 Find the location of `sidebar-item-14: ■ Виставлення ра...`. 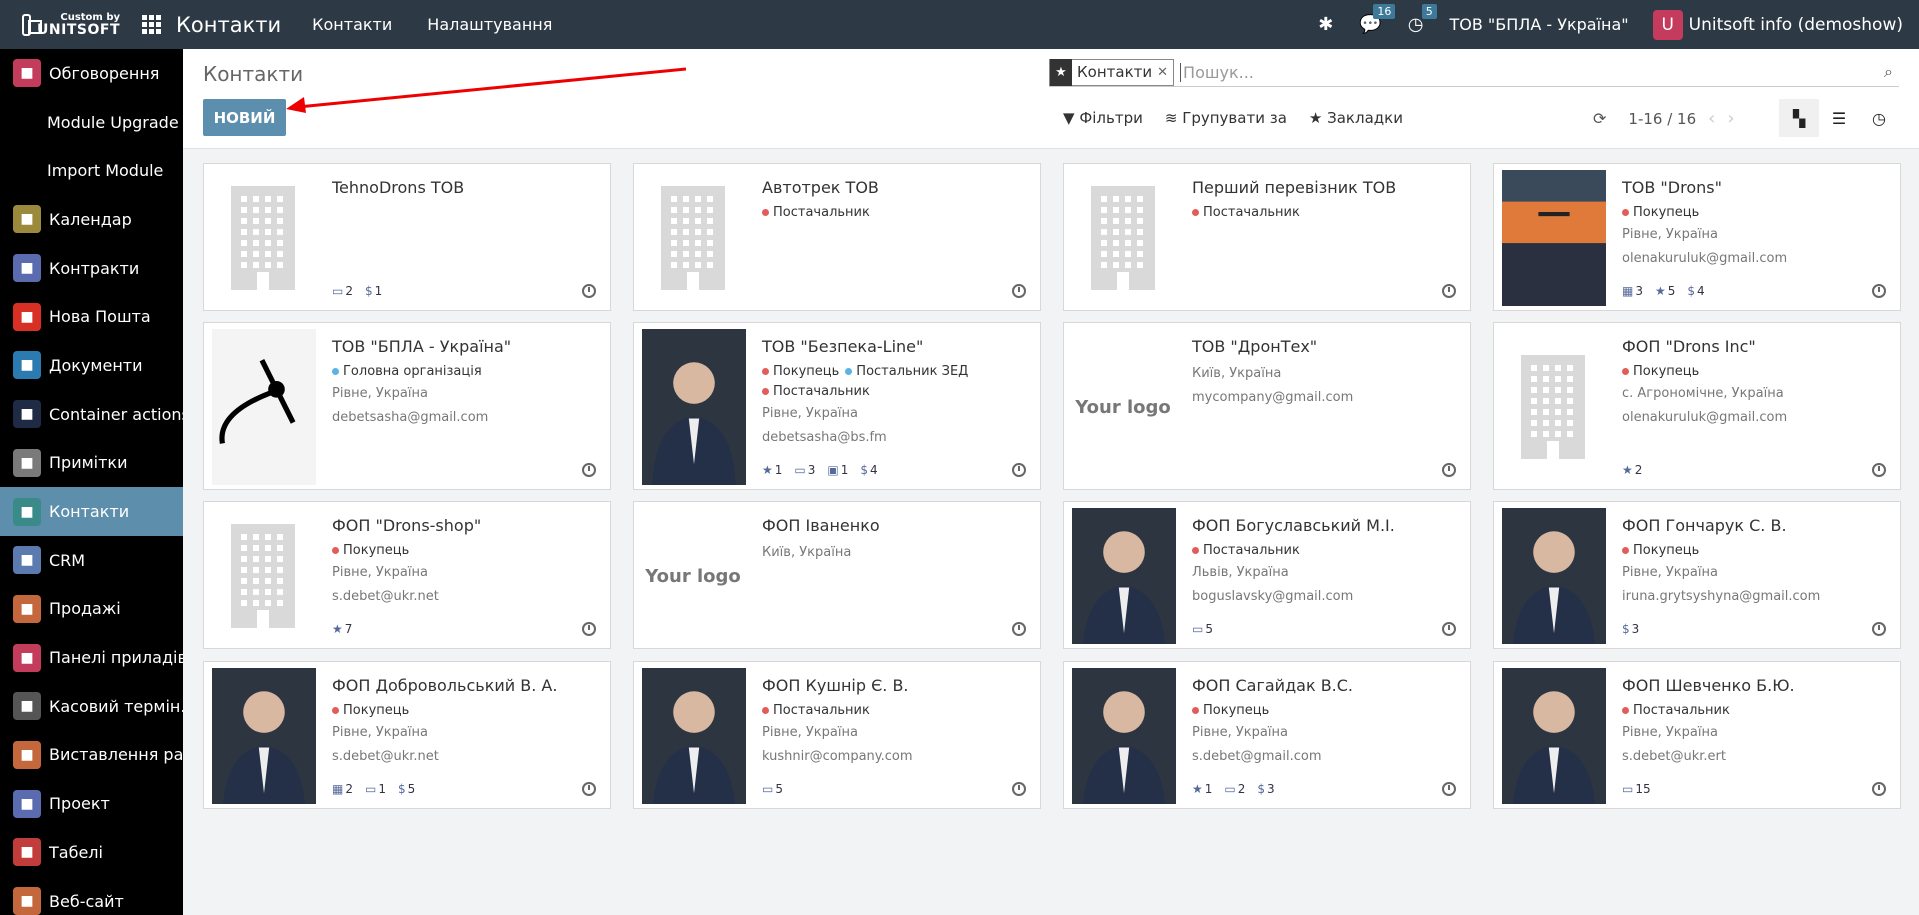

sidebar-item-14: ■ Виставлення ра... is located at coordinates (91, 755).